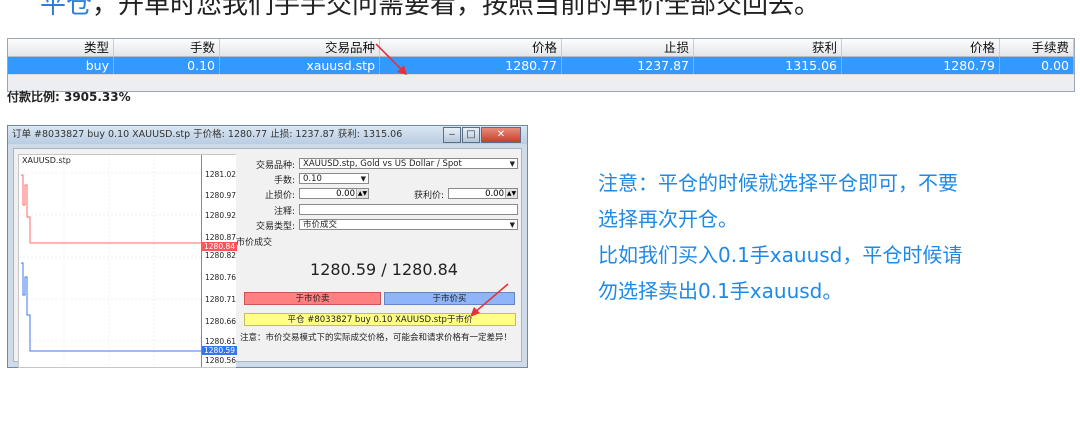 Image resolution: width=1080 pixels, height=429 pixels. I want to click on market-disclaimer: 注意：市价交易模式下的实际成交价格，可能会和请求价格有一定差异！, so click(376, 338).